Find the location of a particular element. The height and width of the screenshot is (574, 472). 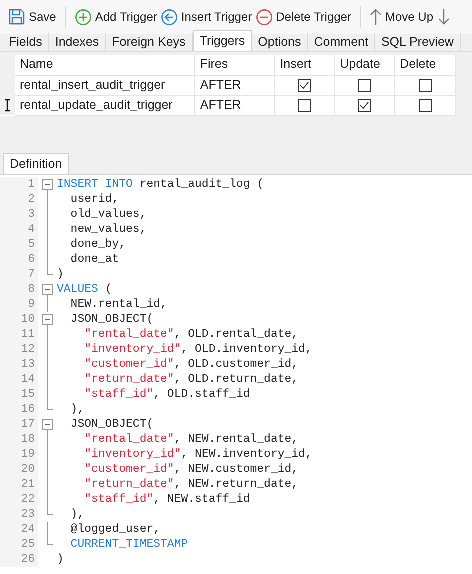

table-cell: rental_update_audit_trigger is located at coordinates (96, 105).